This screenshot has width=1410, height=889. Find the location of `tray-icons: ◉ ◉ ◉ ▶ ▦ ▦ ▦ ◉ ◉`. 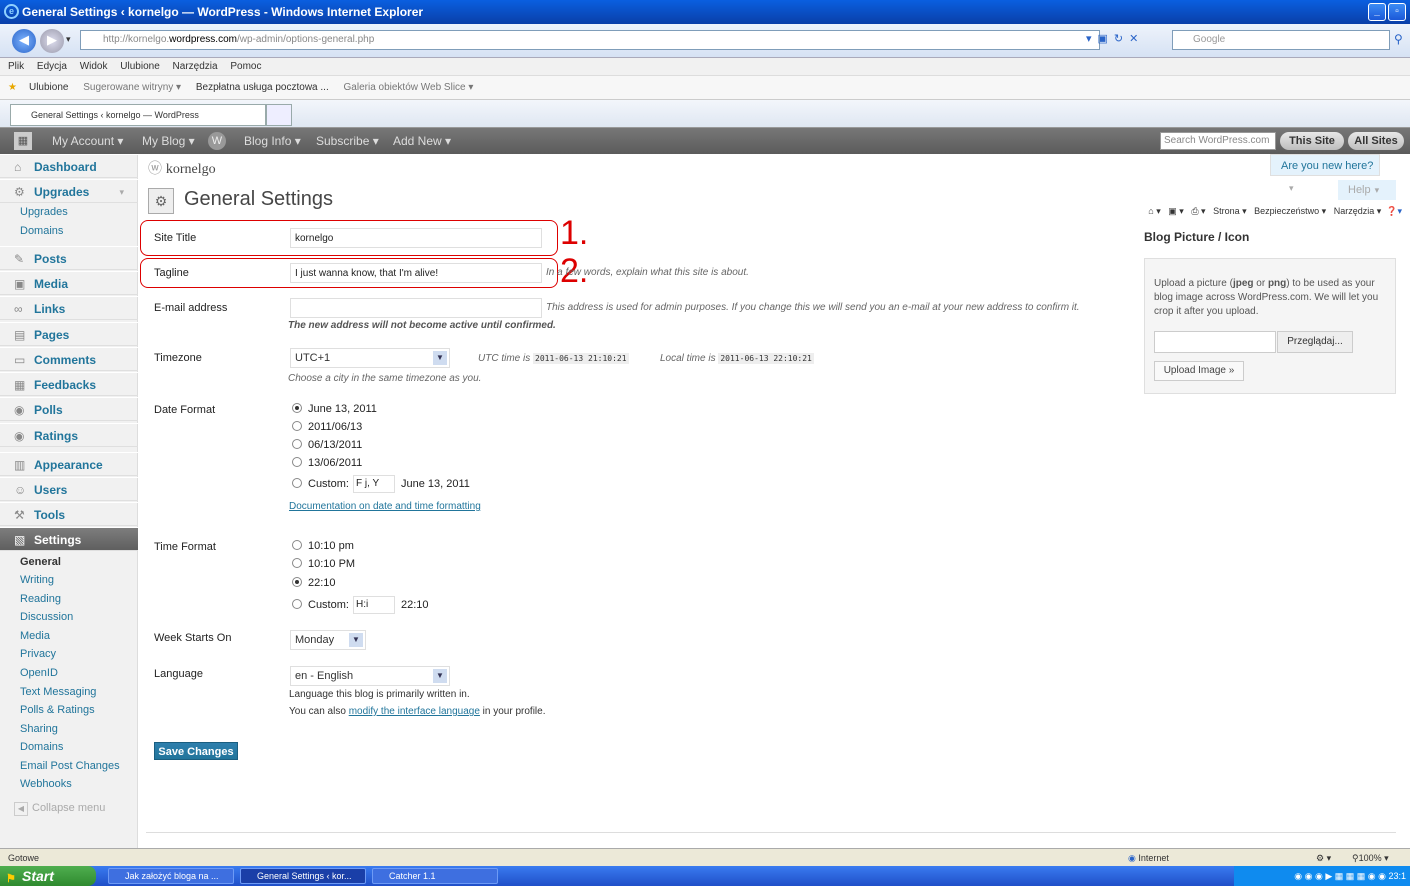

tray-icons: ◉ ◉ ◉ ▶ ▦ ▦ ▦ ◉ ◉ is located at coordinates (1341, 876).